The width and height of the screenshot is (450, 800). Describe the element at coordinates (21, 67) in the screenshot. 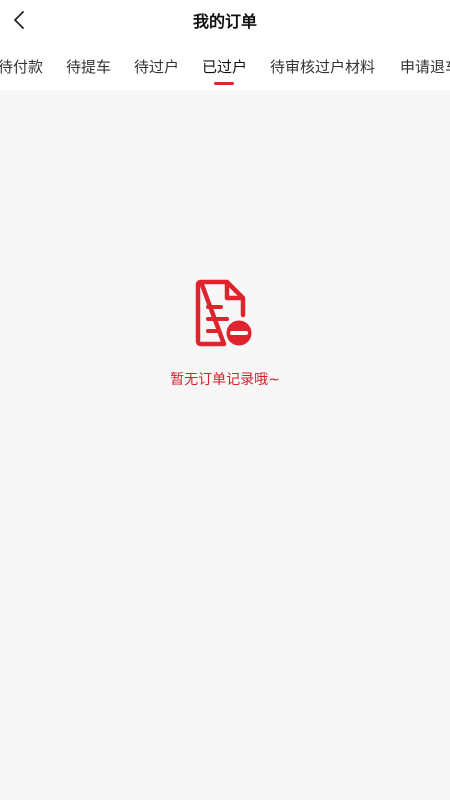

I see `tab-pending-payment: 待付款` at that location.